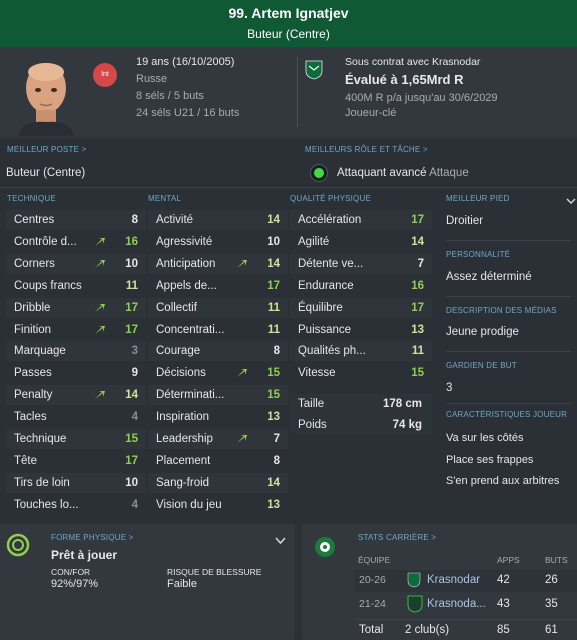 The image size is (577, 640). What do you see at coordinates (218, 439) in the screenshot?
I see `attribute-row: Leadership 7` at bounding box center [218, 439].